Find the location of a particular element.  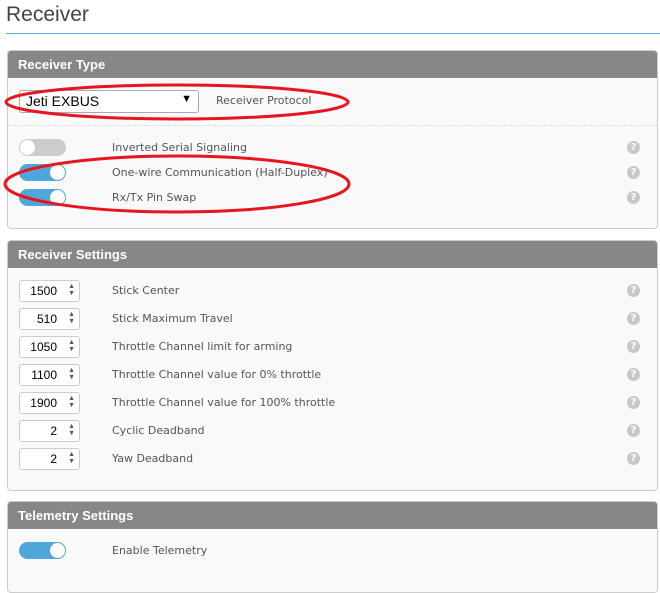

toggle-row: Inverted Serial Signaling ? is located at coordinates (338, 148).